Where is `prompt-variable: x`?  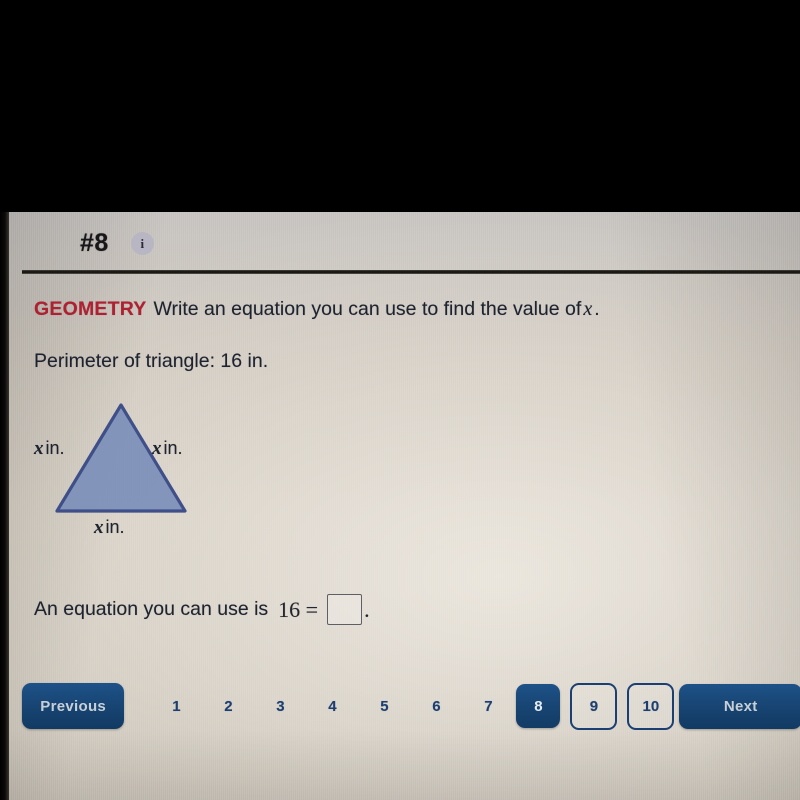 prompt-variable: x is located at coordinates (588, 309).